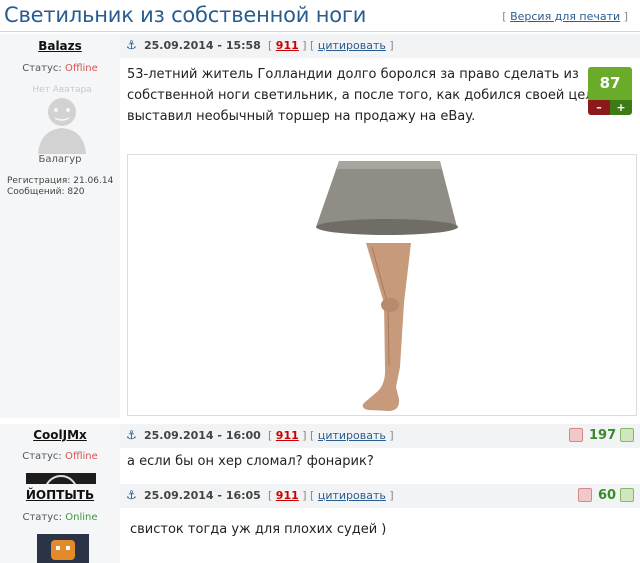 The width and height of the screenshot is (640, 563). What do you see at coordinates (81, 517) in the screenshot?
I see `post-3-status-value: Online` at bounding box center [81, 517].